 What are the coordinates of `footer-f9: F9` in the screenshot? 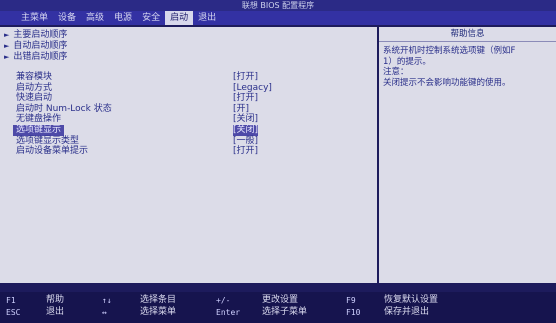 It's located at (351, 300).